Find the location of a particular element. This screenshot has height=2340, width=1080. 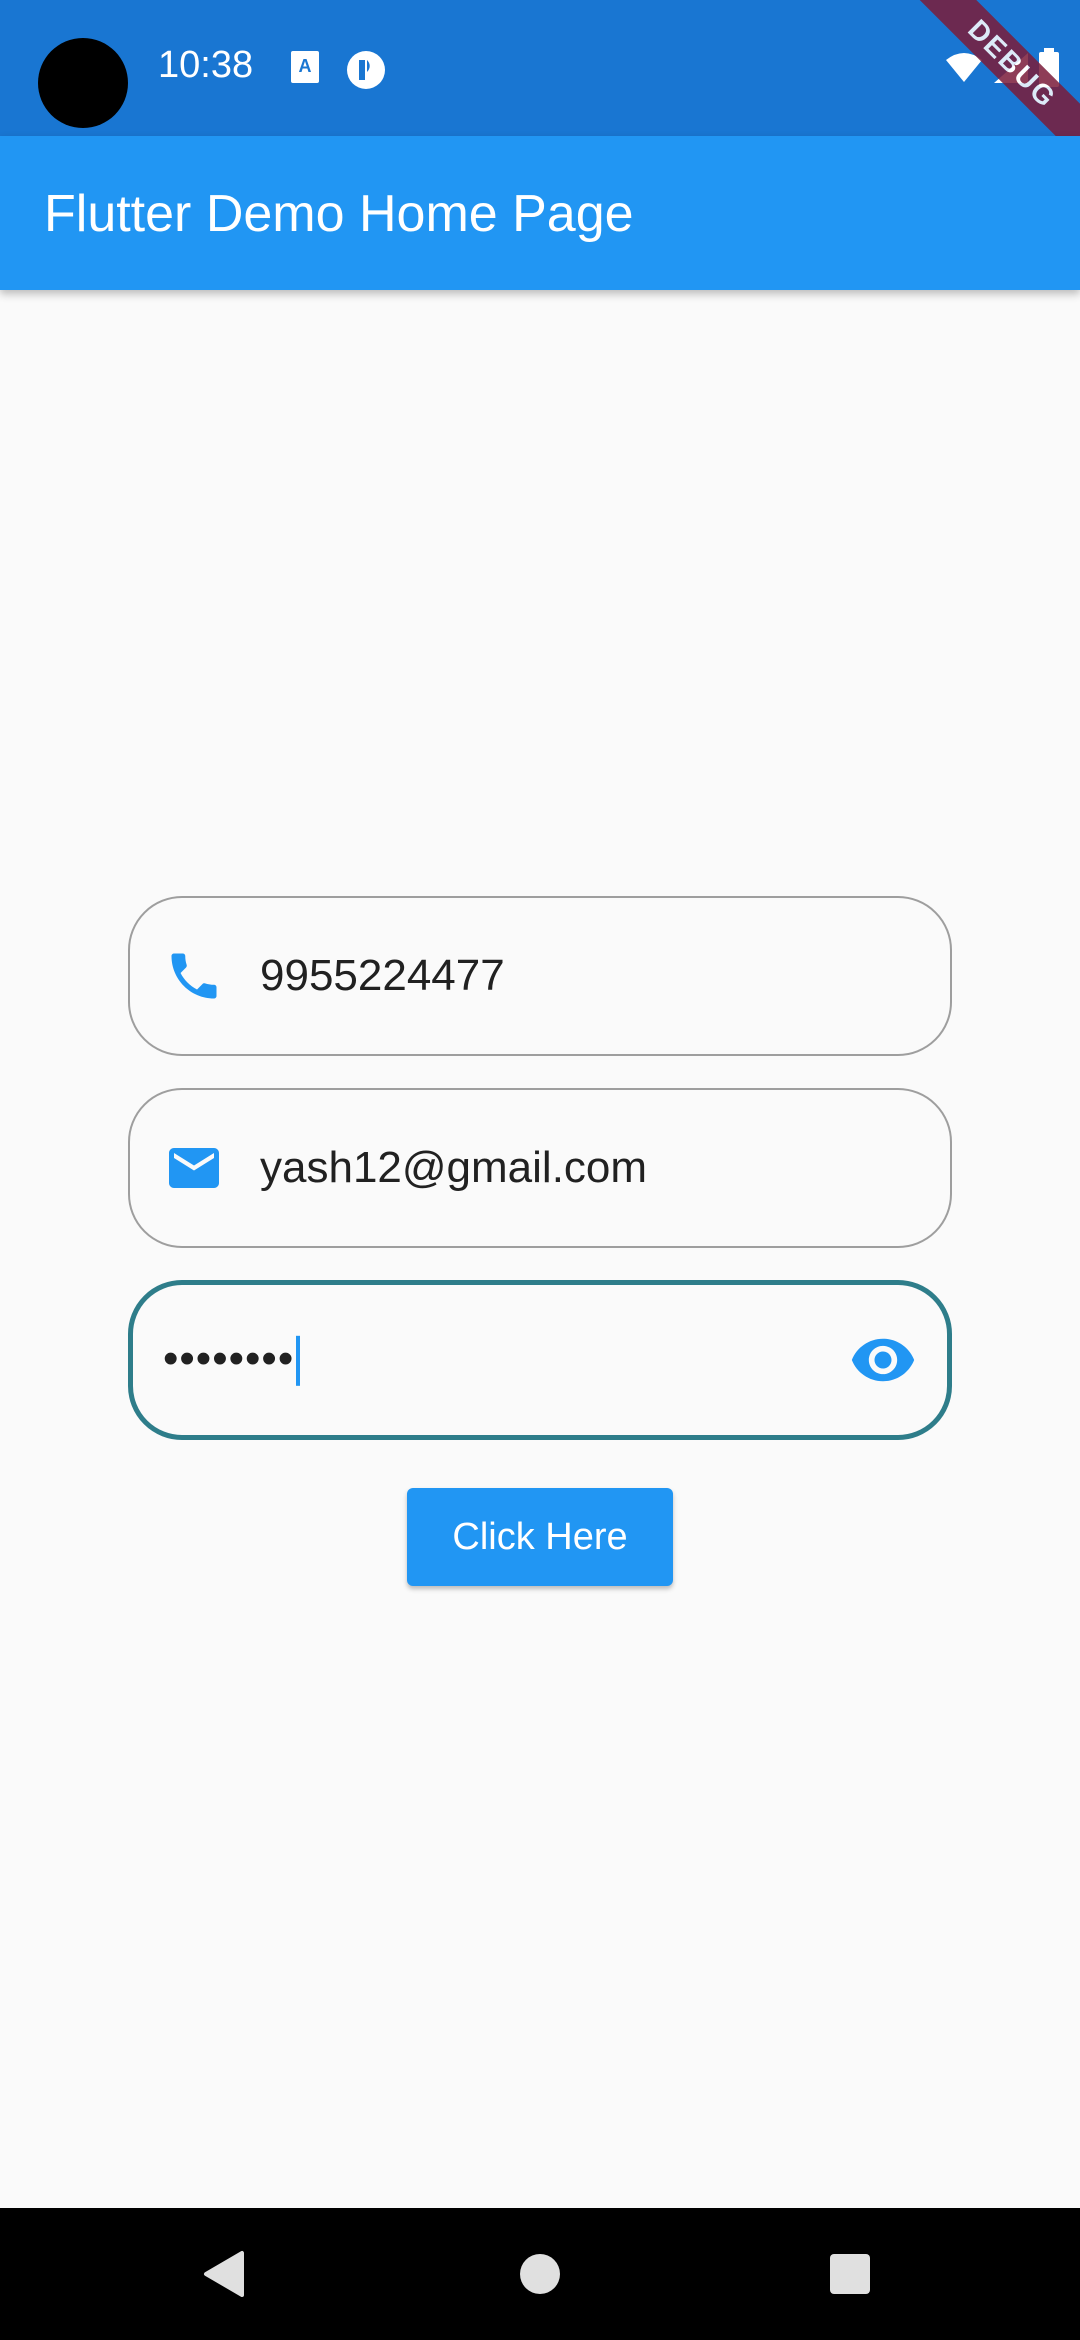

home-icon is located at coordinates (540, 2274).